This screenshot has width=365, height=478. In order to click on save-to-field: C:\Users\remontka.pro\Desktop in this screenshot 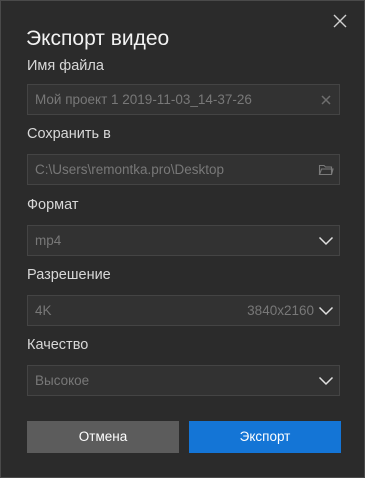, I will do `click(183, 169)`.